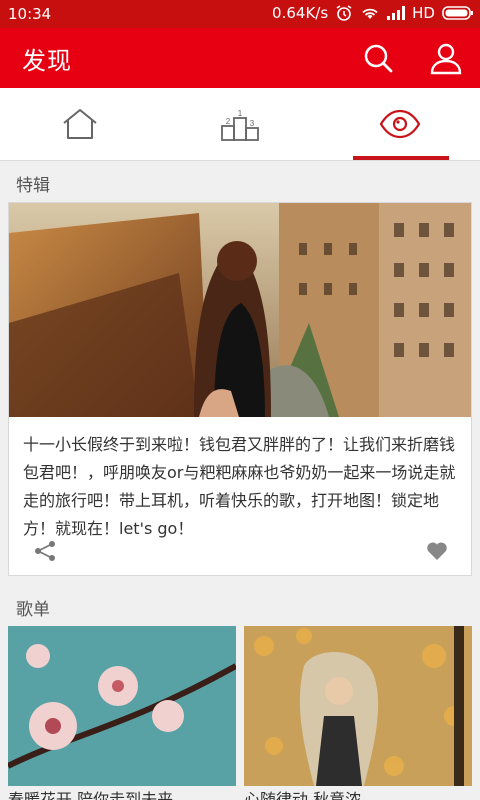 The image size is (480, 800). Describe the element at coordinates (396, 13) in the screenshot. I see `signal-icon` at that location.